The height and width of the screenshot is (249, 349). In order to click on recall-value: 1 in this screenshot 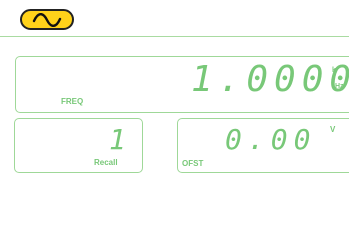, I will do `click(120, 139)`.